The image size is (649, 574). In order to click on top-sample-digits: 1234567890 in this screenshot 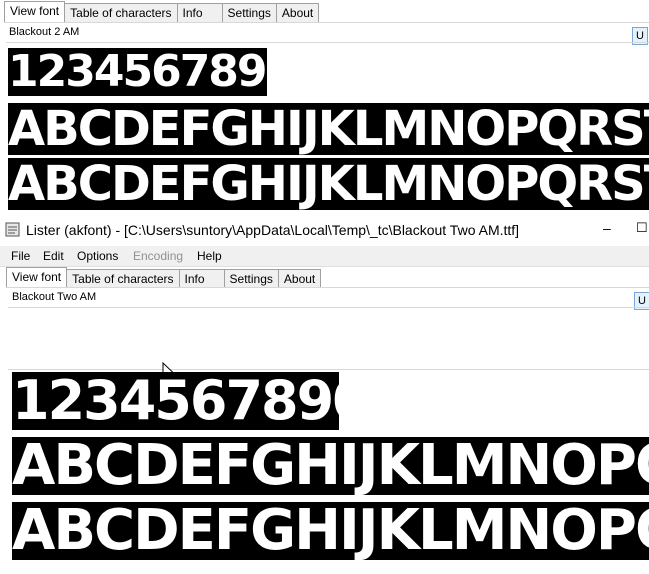, I will do `click(137, 72)`.